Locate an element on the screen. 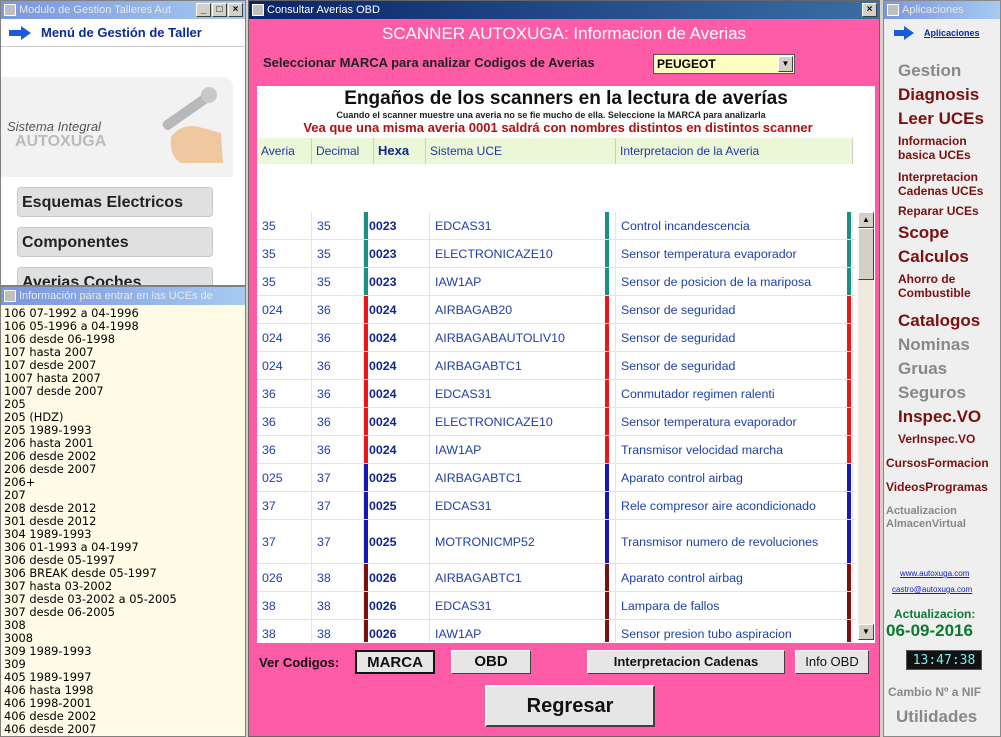 Image resolution: width=1001 pixels, height=737 pixels. cell-interp: Sensor de posicion de la mariposa is located at coordinates (734, 281).